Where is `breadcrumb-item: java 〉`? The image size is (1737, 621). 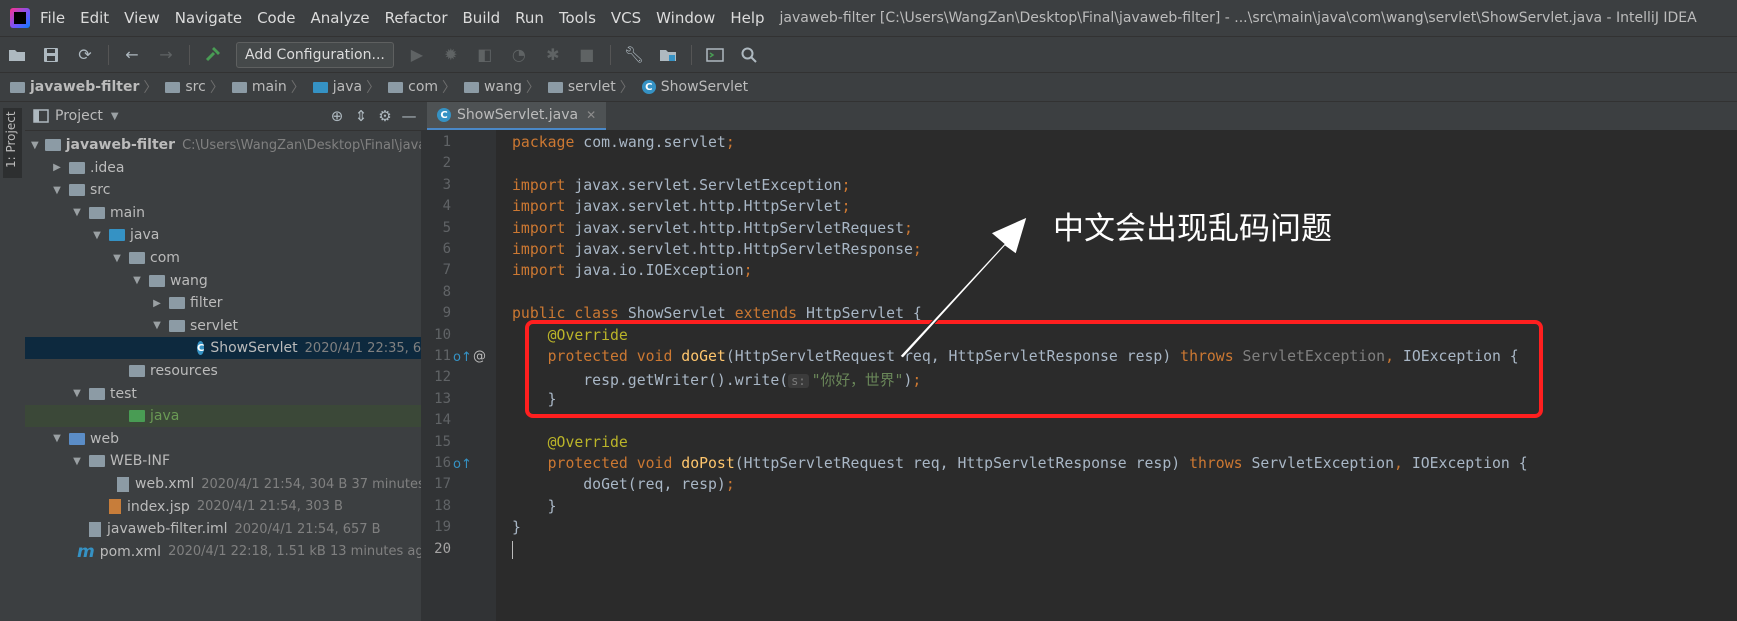 breadcrumb-item: java 〉 is located at coordinates (344, 87).